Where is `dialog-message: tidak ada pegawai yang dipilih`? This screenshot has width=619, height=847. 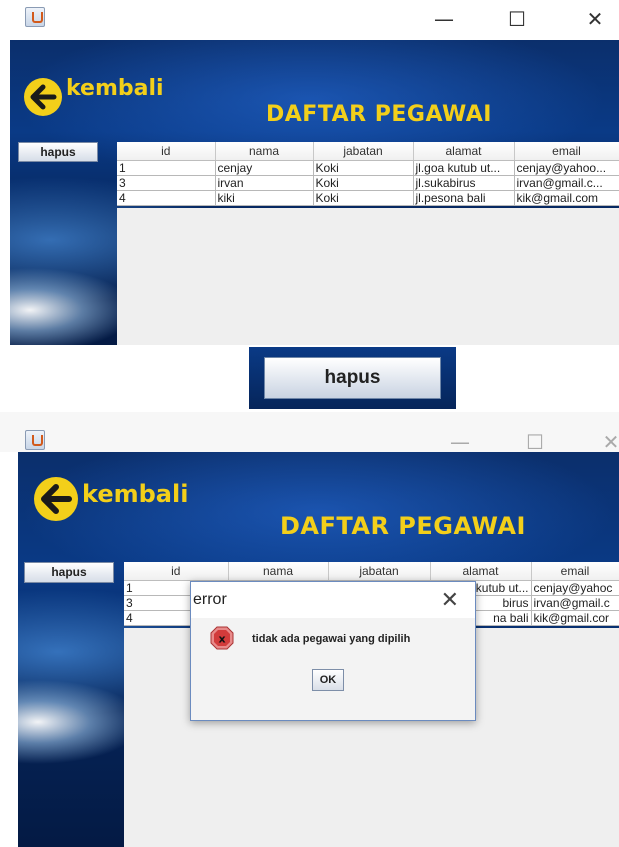 dialog-message: tidak ada pegawai yang dipilih is located at coordinates (331, 639).